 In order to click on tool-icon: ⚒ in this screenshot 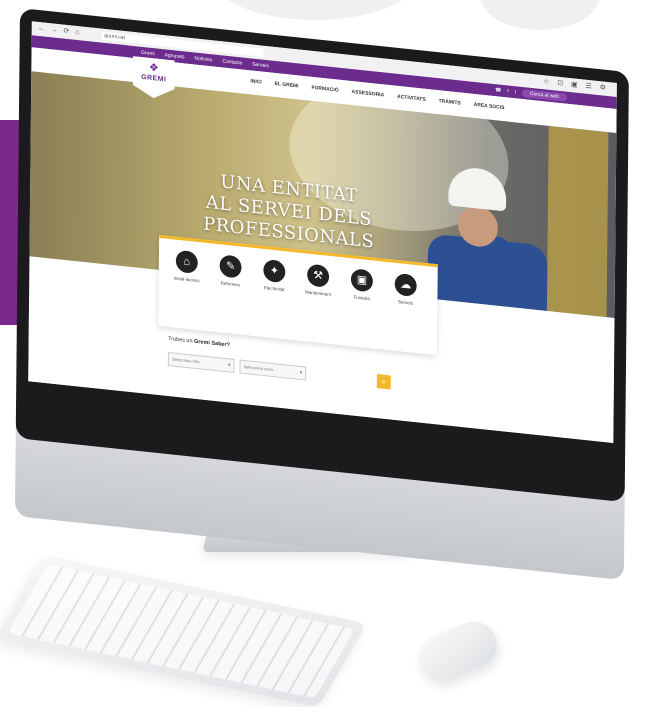, I will do `click(318, 275)`.